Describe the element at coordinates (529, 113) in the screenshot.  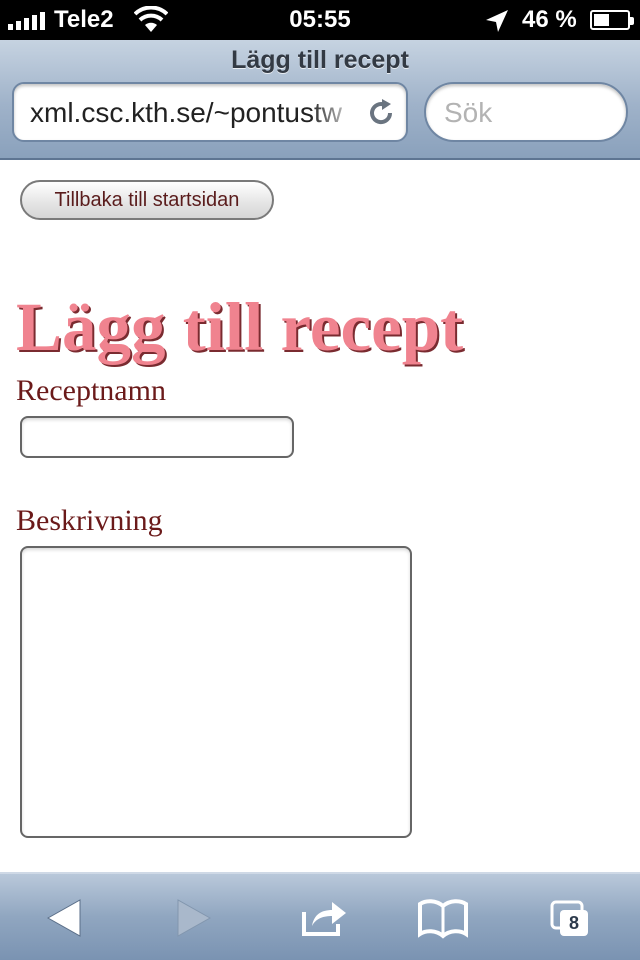
I see `search-input` at that location.